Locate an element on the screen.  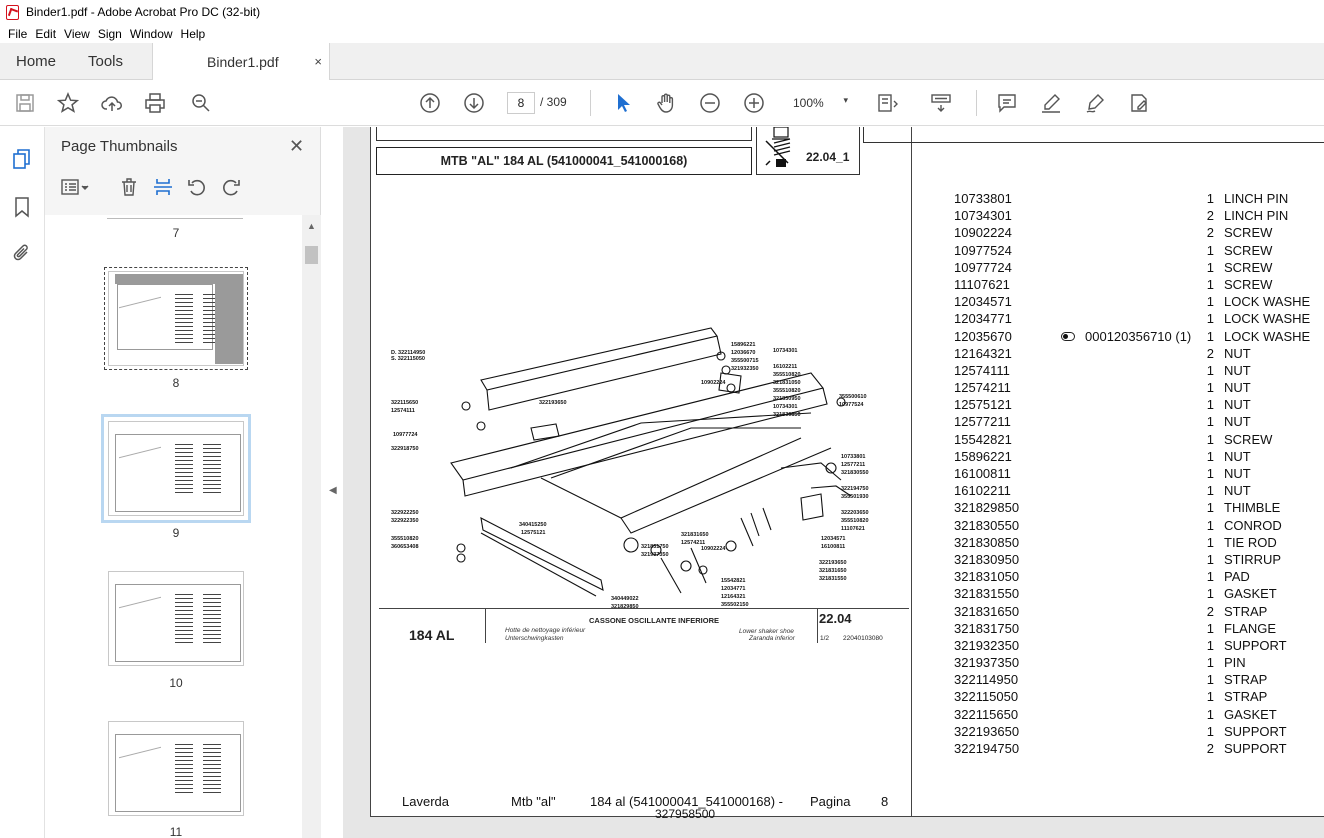
part-number: 10902224 is located at coordinates (983, 233).